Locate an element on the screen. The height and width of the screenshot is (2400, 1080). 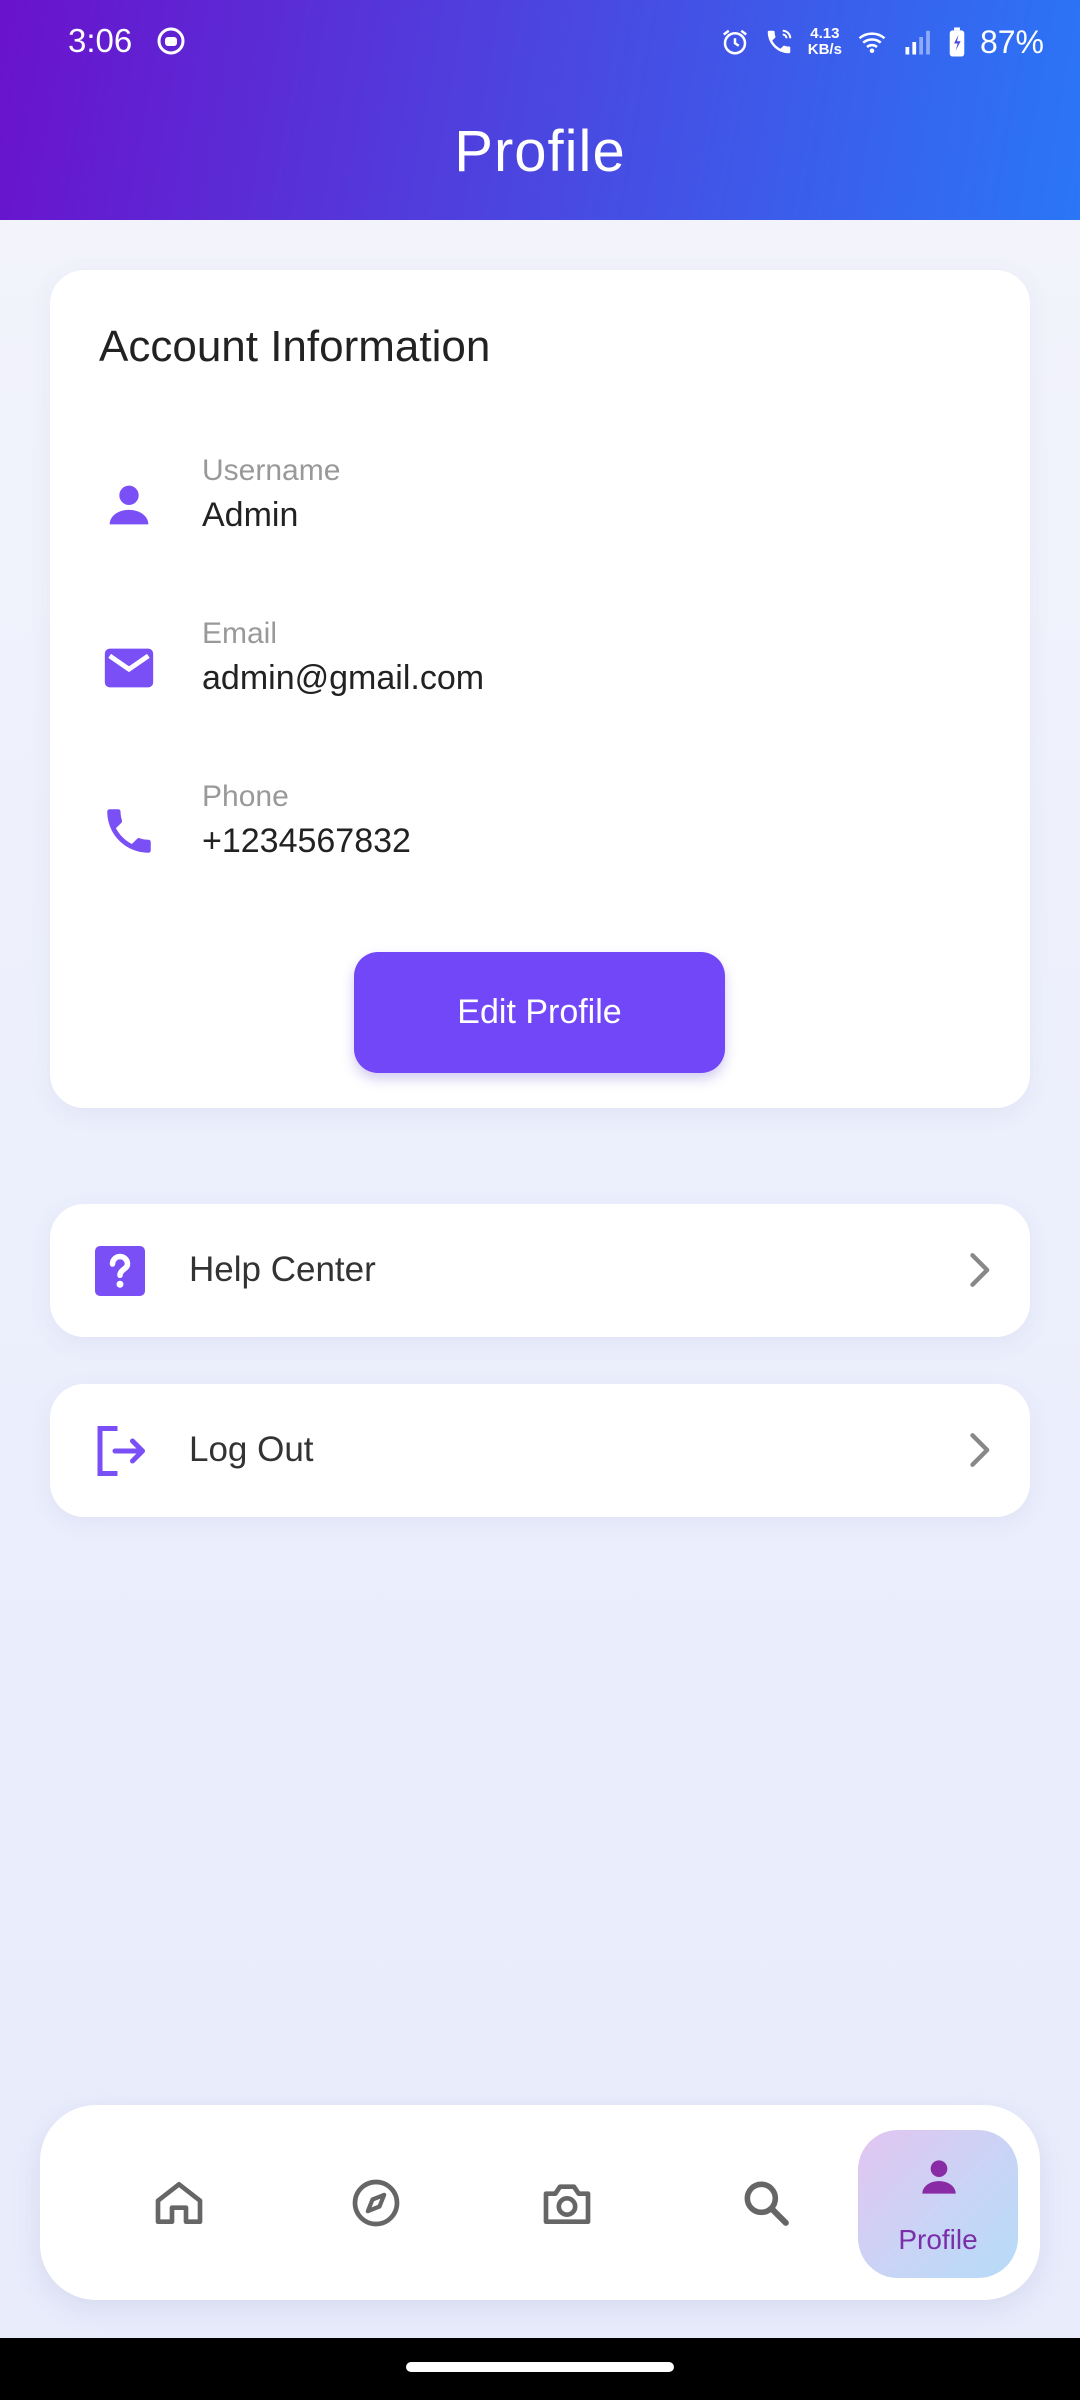
phone-row: Phone +1234567832 is located at coordinates (540, 840).